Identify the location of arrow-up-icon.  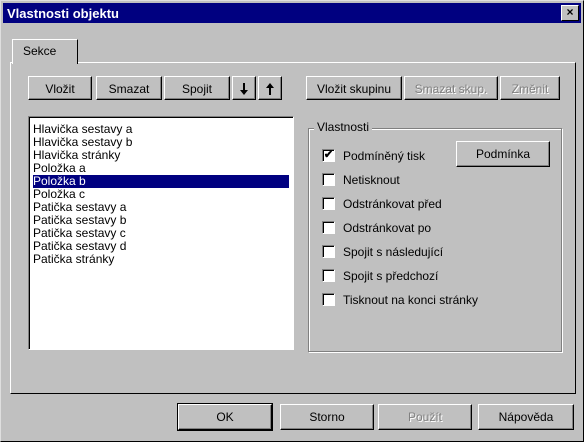
(270, 89).